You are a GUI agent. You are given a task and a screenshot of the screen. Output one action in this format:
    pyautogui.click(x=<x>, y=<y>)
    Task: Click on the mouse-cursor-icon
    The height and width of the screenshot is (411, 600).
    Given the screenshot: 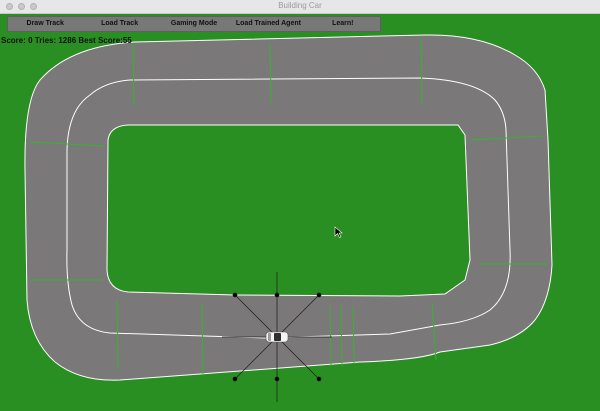 What is the action you would take?
    pyautogui.click(x=338, y=232)
    